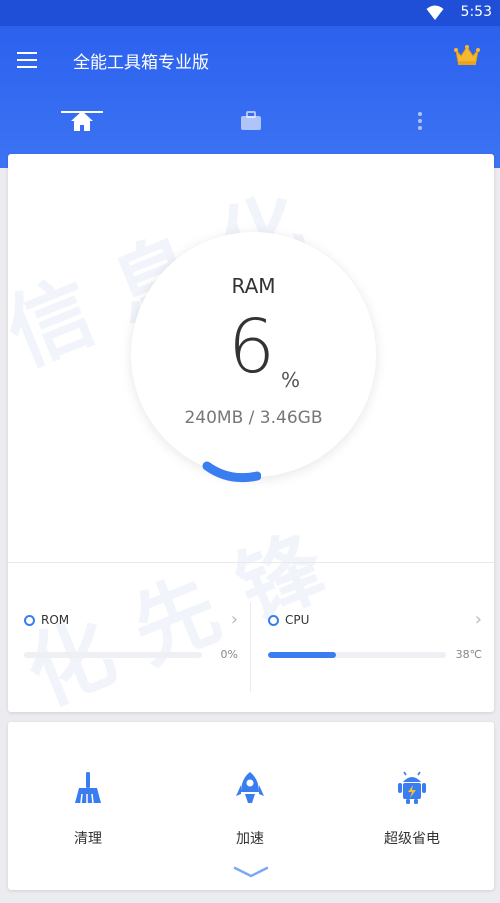  Describe the element at coordinates (113, 655) in the screenshot. I see `rom-progress` at that location.